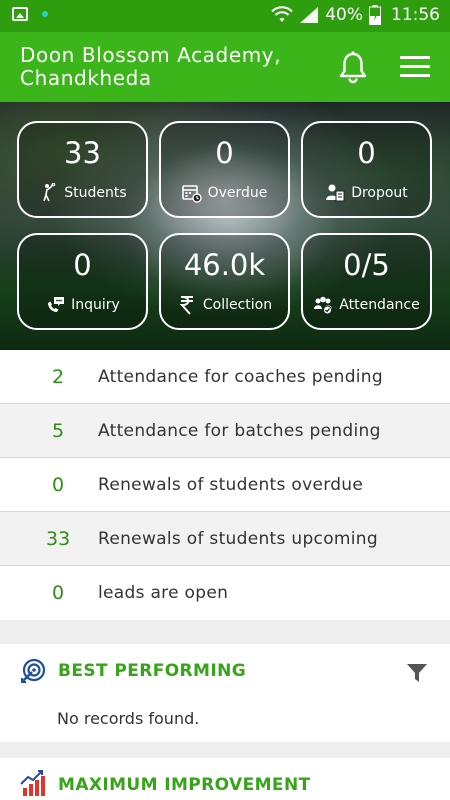  I want to click on overdue-label: Overdue, so click(237, 193).